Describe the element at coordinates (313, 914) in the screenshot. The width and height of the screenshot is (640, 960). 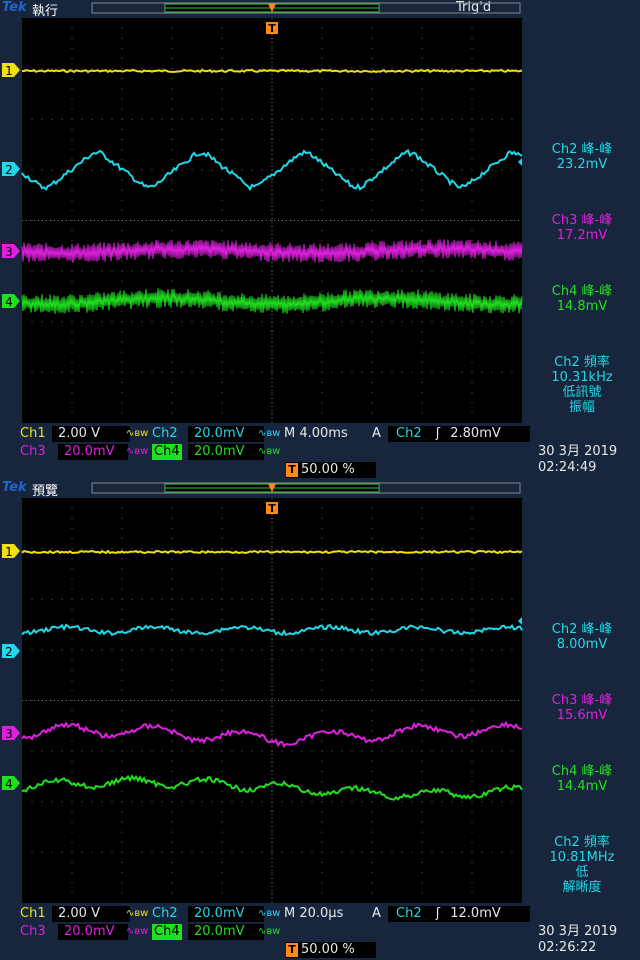
I see `timebase: M 20.0µs` at that location.